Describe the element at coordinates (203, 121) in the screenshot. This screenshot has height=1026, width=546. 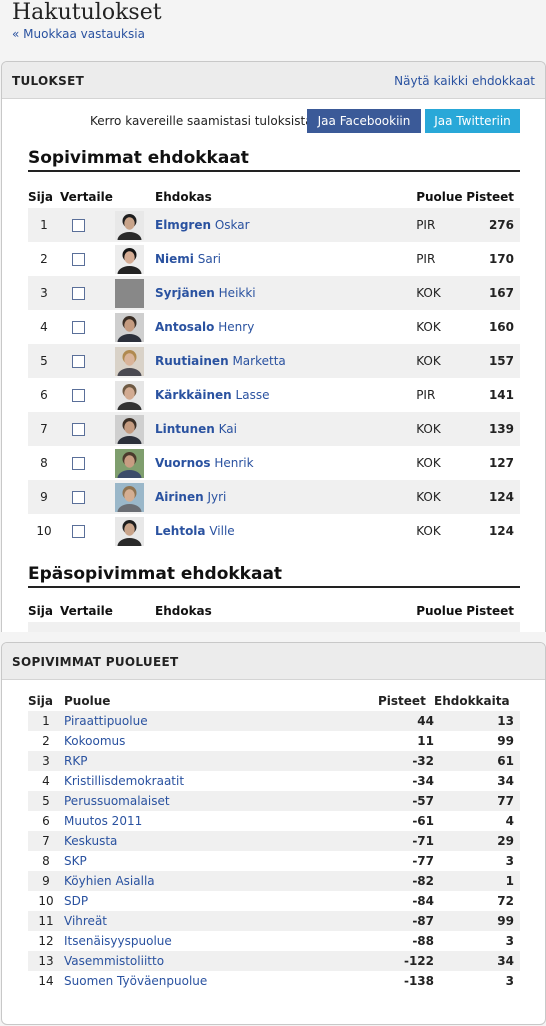
I see `share-text: Kerro kavereille saamistasi tuloksista:` at that location.